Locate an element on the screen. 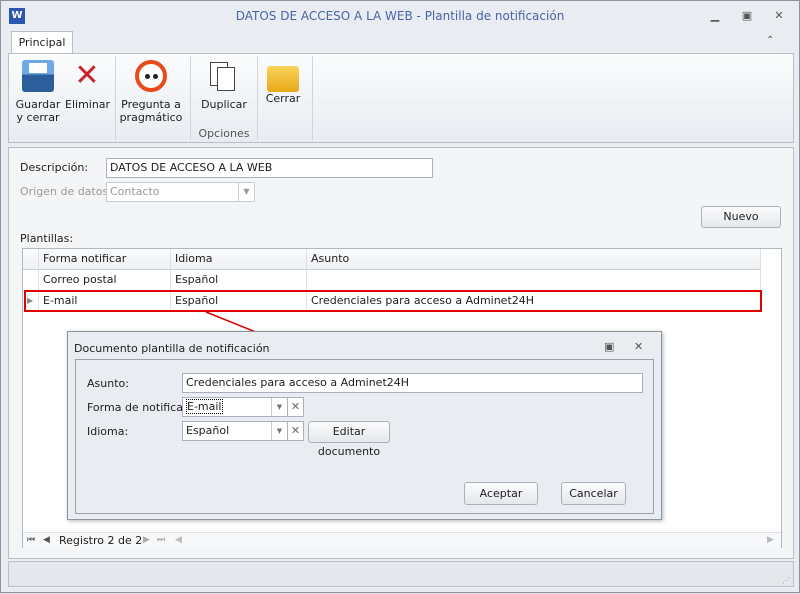 The height and width of the screenshot is (594, 800). status-bar: ⋰ is located at coordinates (401, 574).